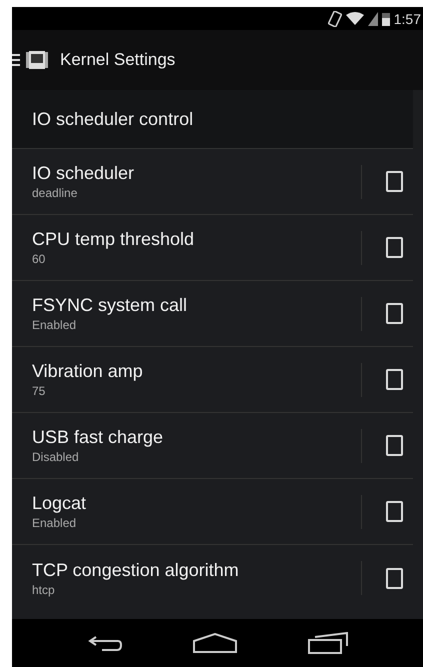 The width and height of the screenshot is (423, 667). What do you see at coordinates (407, 18) in the screenshot?
I see `status-time: 1:57` at bounding box center [407, 18].